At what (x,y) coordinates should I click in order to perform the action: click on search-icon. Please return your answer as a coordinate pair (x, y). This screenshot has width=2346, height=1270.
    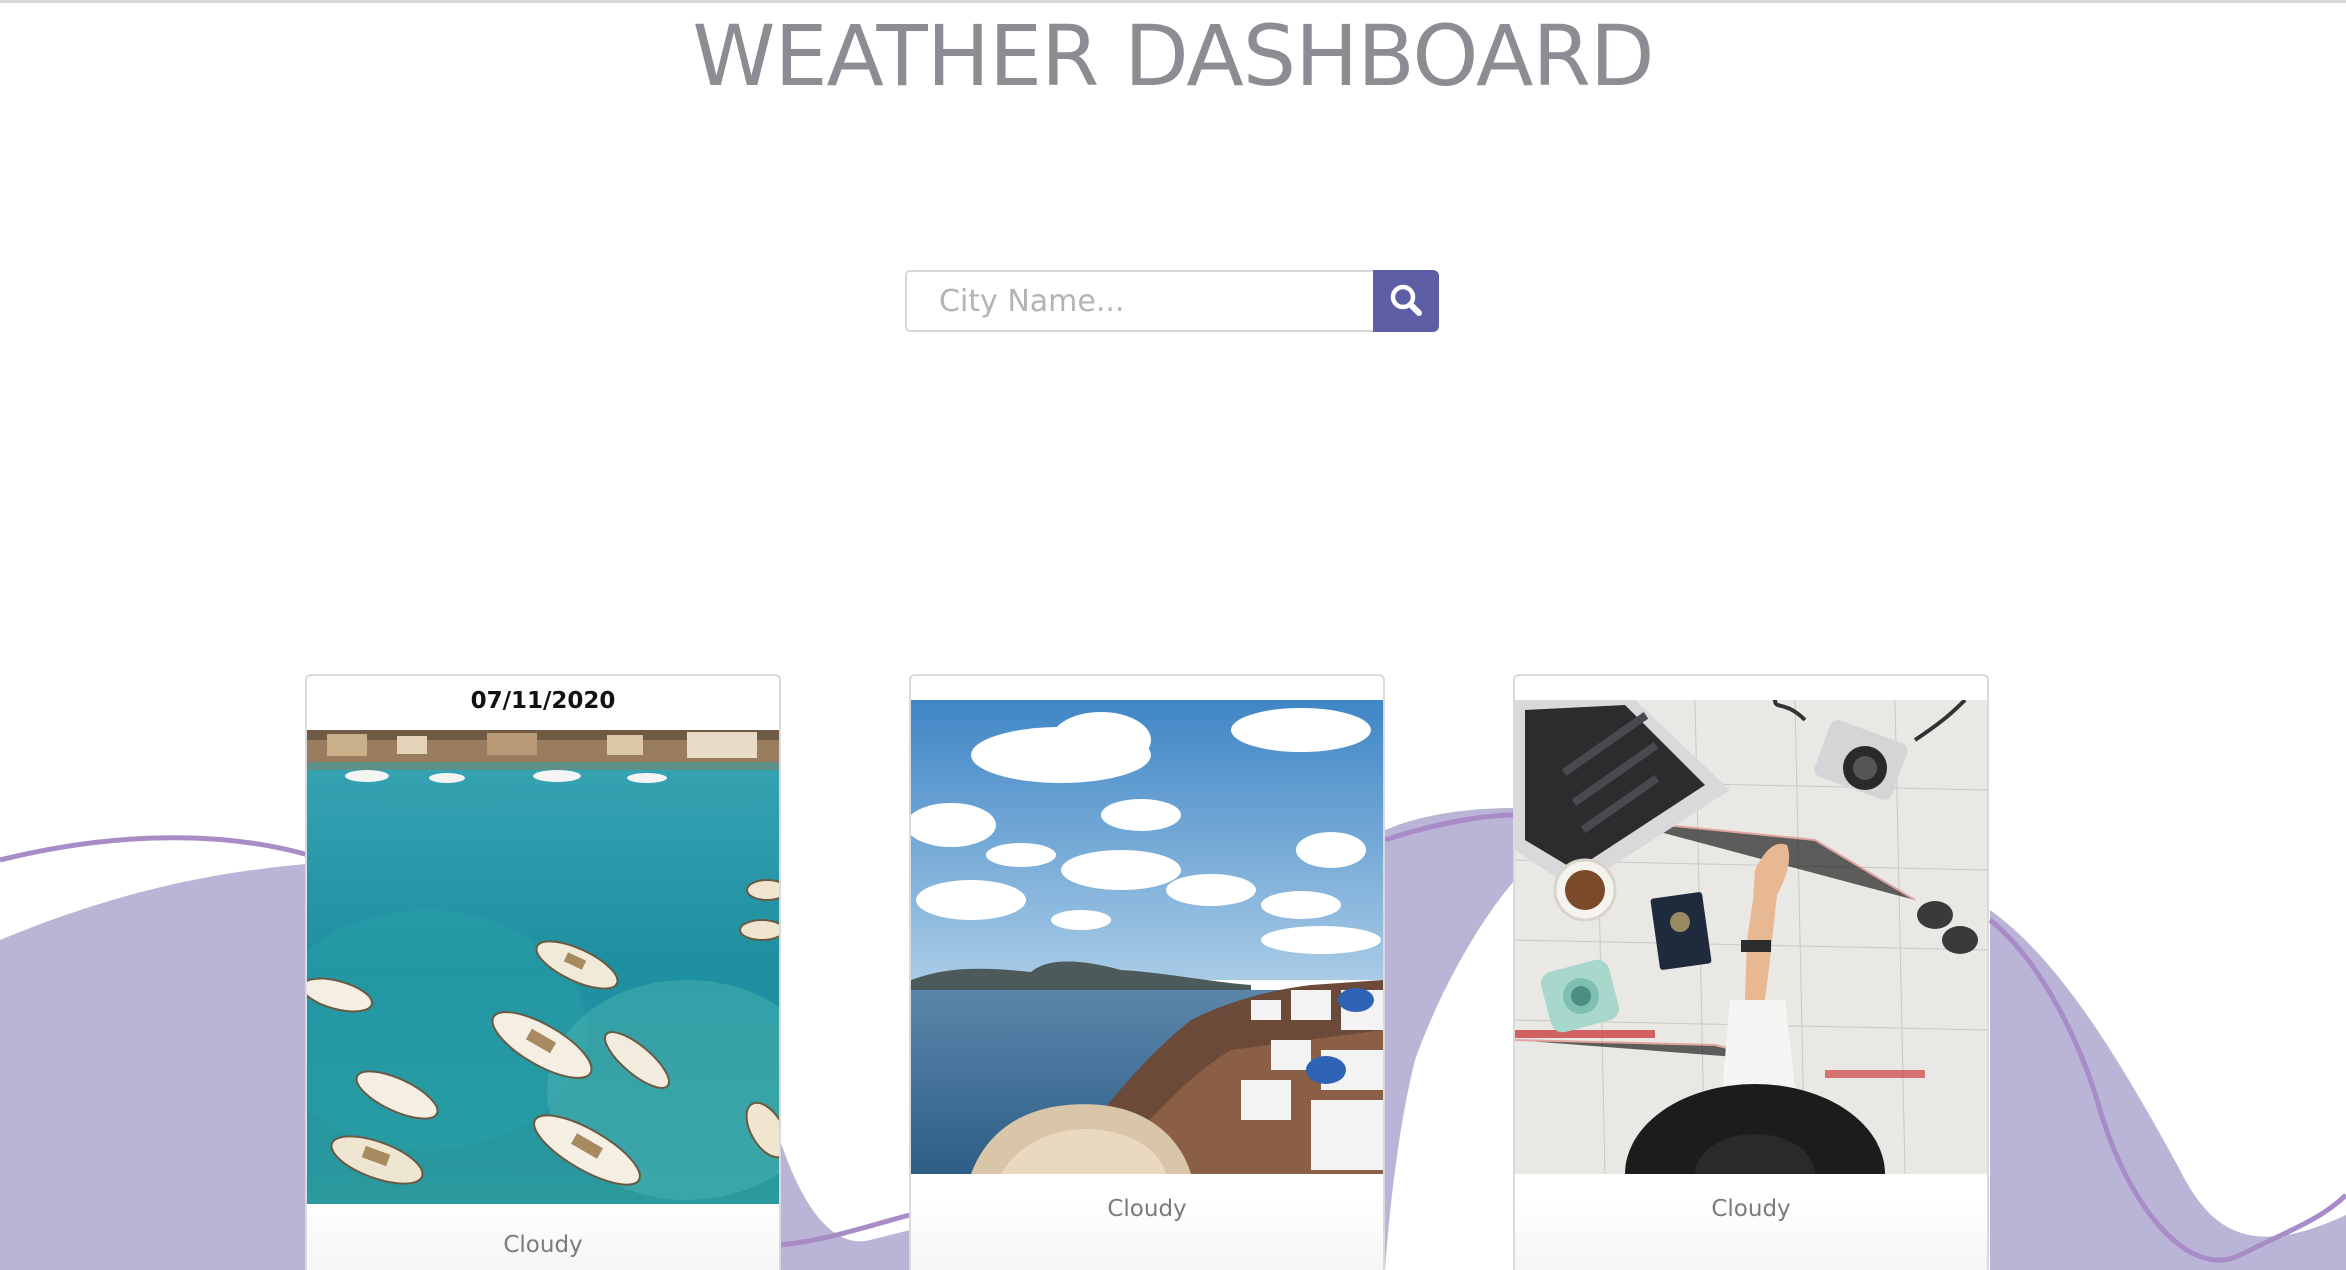
    Looking at the image, I should click on (1406, 301).